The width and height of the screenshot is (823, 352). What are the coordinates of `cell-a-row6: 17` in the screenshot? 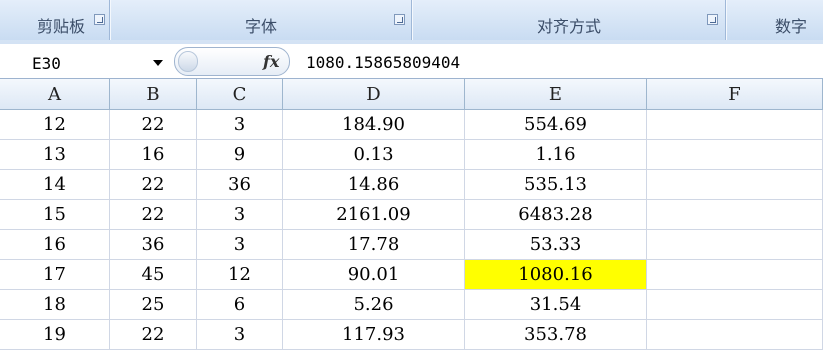 It's located at (55, 275).